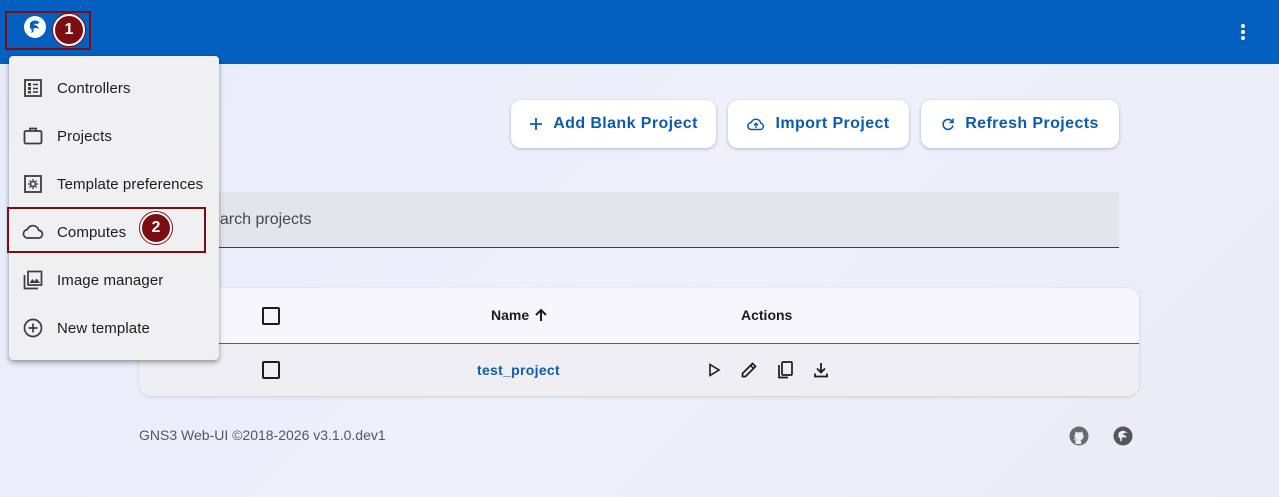 The height and width of the screenshot is (497, 1279). What do you see at coordinates (785, 370) in the screenshot?
I see `duplicate-icon` at bounding box center [785, 370].